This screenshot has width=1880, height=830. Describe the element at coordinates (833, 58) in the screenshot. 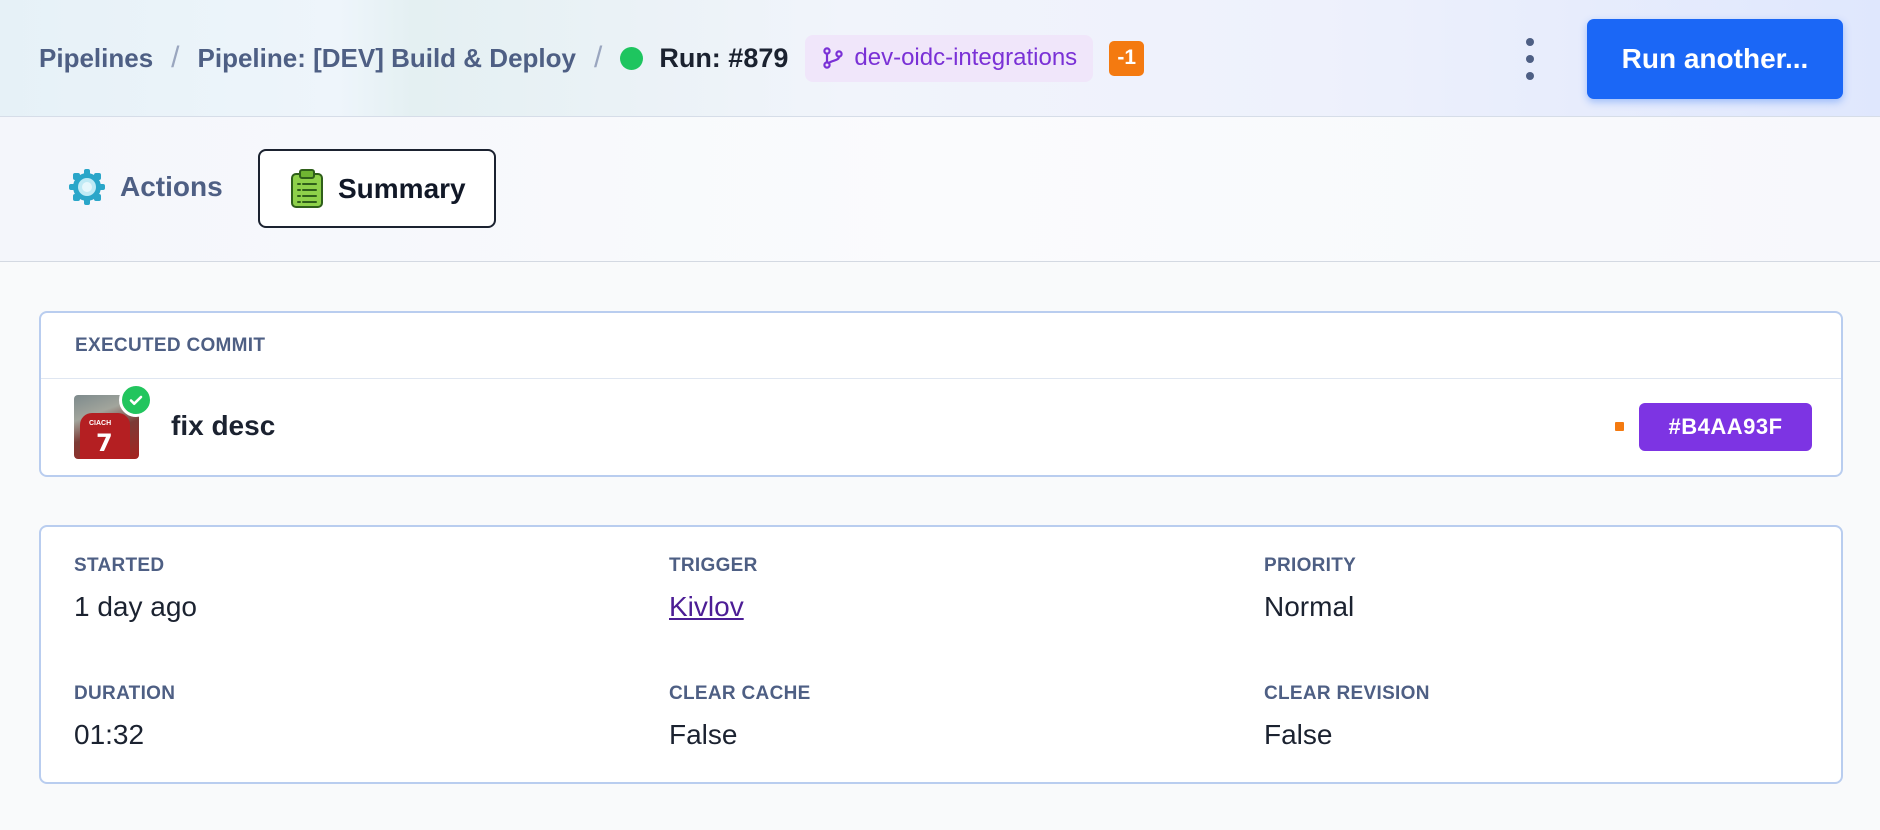

I see `git-branch-icon` at that location.